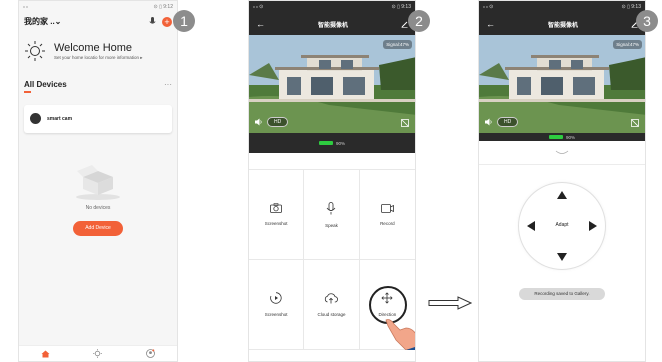 The width and height of the screenshot is (662, 362). What do you see at coordinates (35, 118) in the screenshot?
I see `camera-device-icon` at bounding box center [35, 118].